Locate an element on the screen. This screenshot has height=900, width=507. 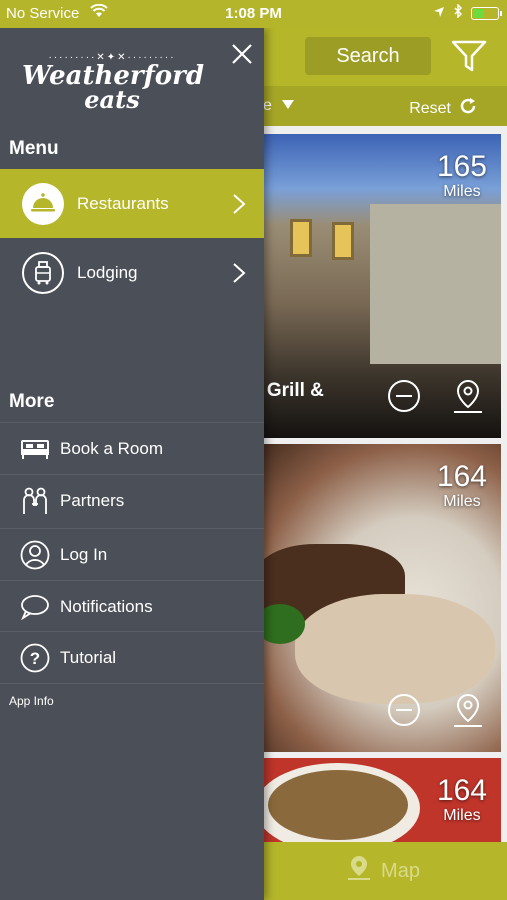
search-button: Search is located at coordinates (368, 56).